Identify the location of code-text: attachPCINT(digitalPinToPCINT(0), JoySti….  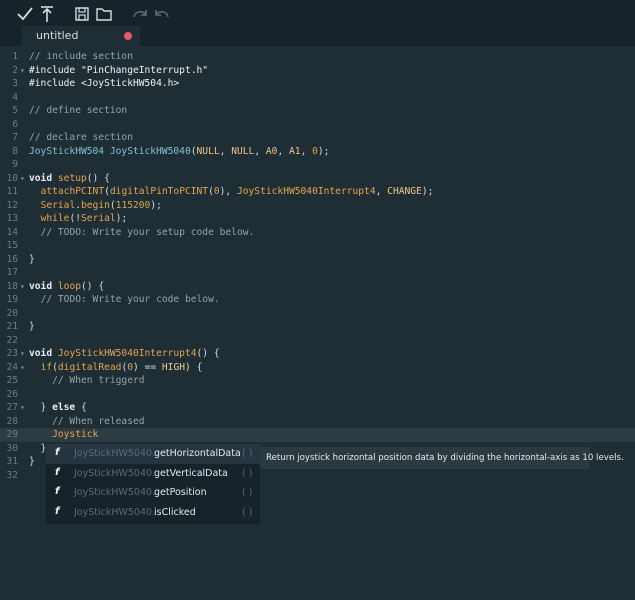
(237, 191).